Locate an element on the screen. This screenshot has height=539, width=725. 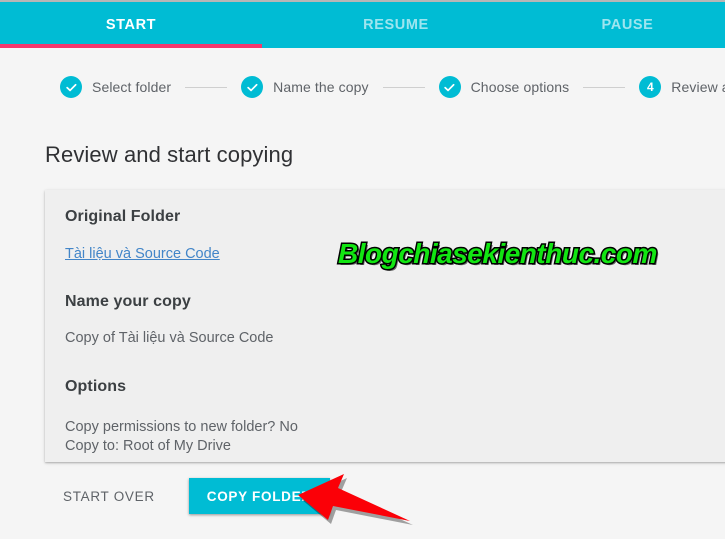
original-folder-heading: Original Folder is located at coordinates (123, 216).